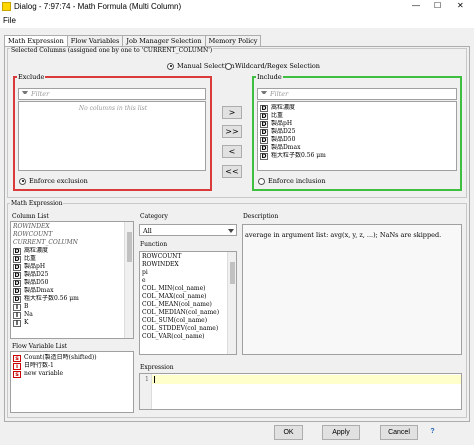 Image resolution: width=474 pixels, height=445 pixels. I want to click on variable-name: 日時行数-1, so click(39, 365).